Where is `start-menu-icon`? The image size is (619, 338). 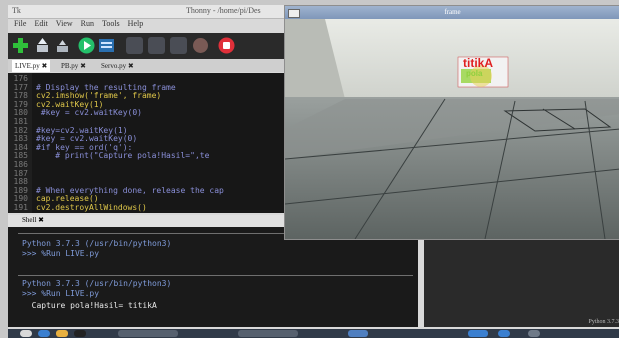
start-menu-icon is located at coordinates (26, 333).